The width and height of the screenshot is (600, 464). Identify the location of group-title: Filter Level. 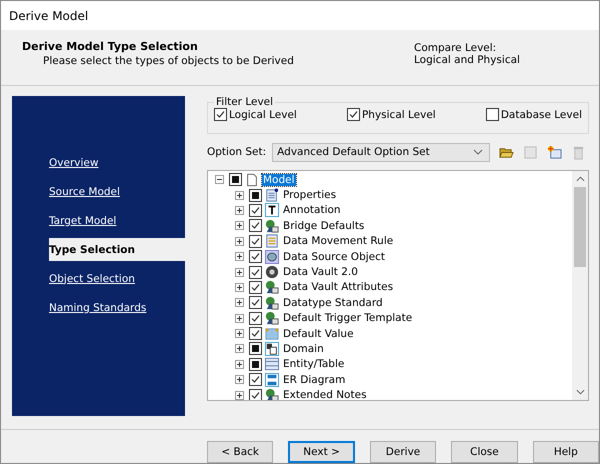
(244, 102).